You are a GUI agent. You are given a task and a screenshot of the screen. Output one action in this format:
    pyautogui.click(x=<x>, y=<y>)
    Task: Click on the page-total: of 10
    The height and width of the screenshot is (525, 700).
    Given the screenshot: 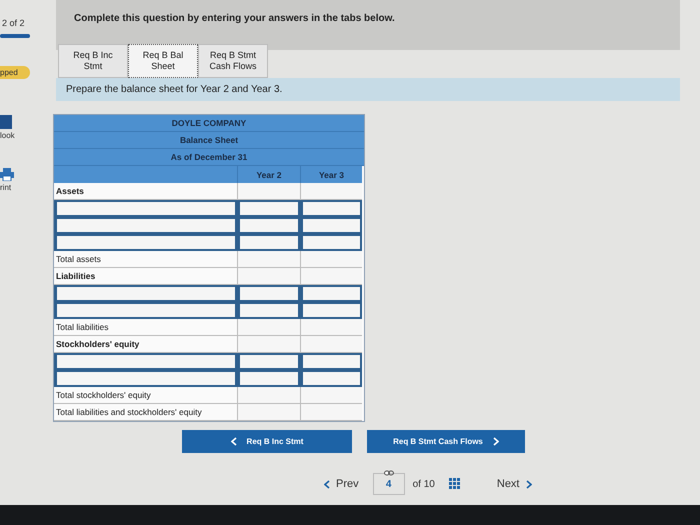 What is the action you would take?
    pyautogui.click(x=423, y=484)
    